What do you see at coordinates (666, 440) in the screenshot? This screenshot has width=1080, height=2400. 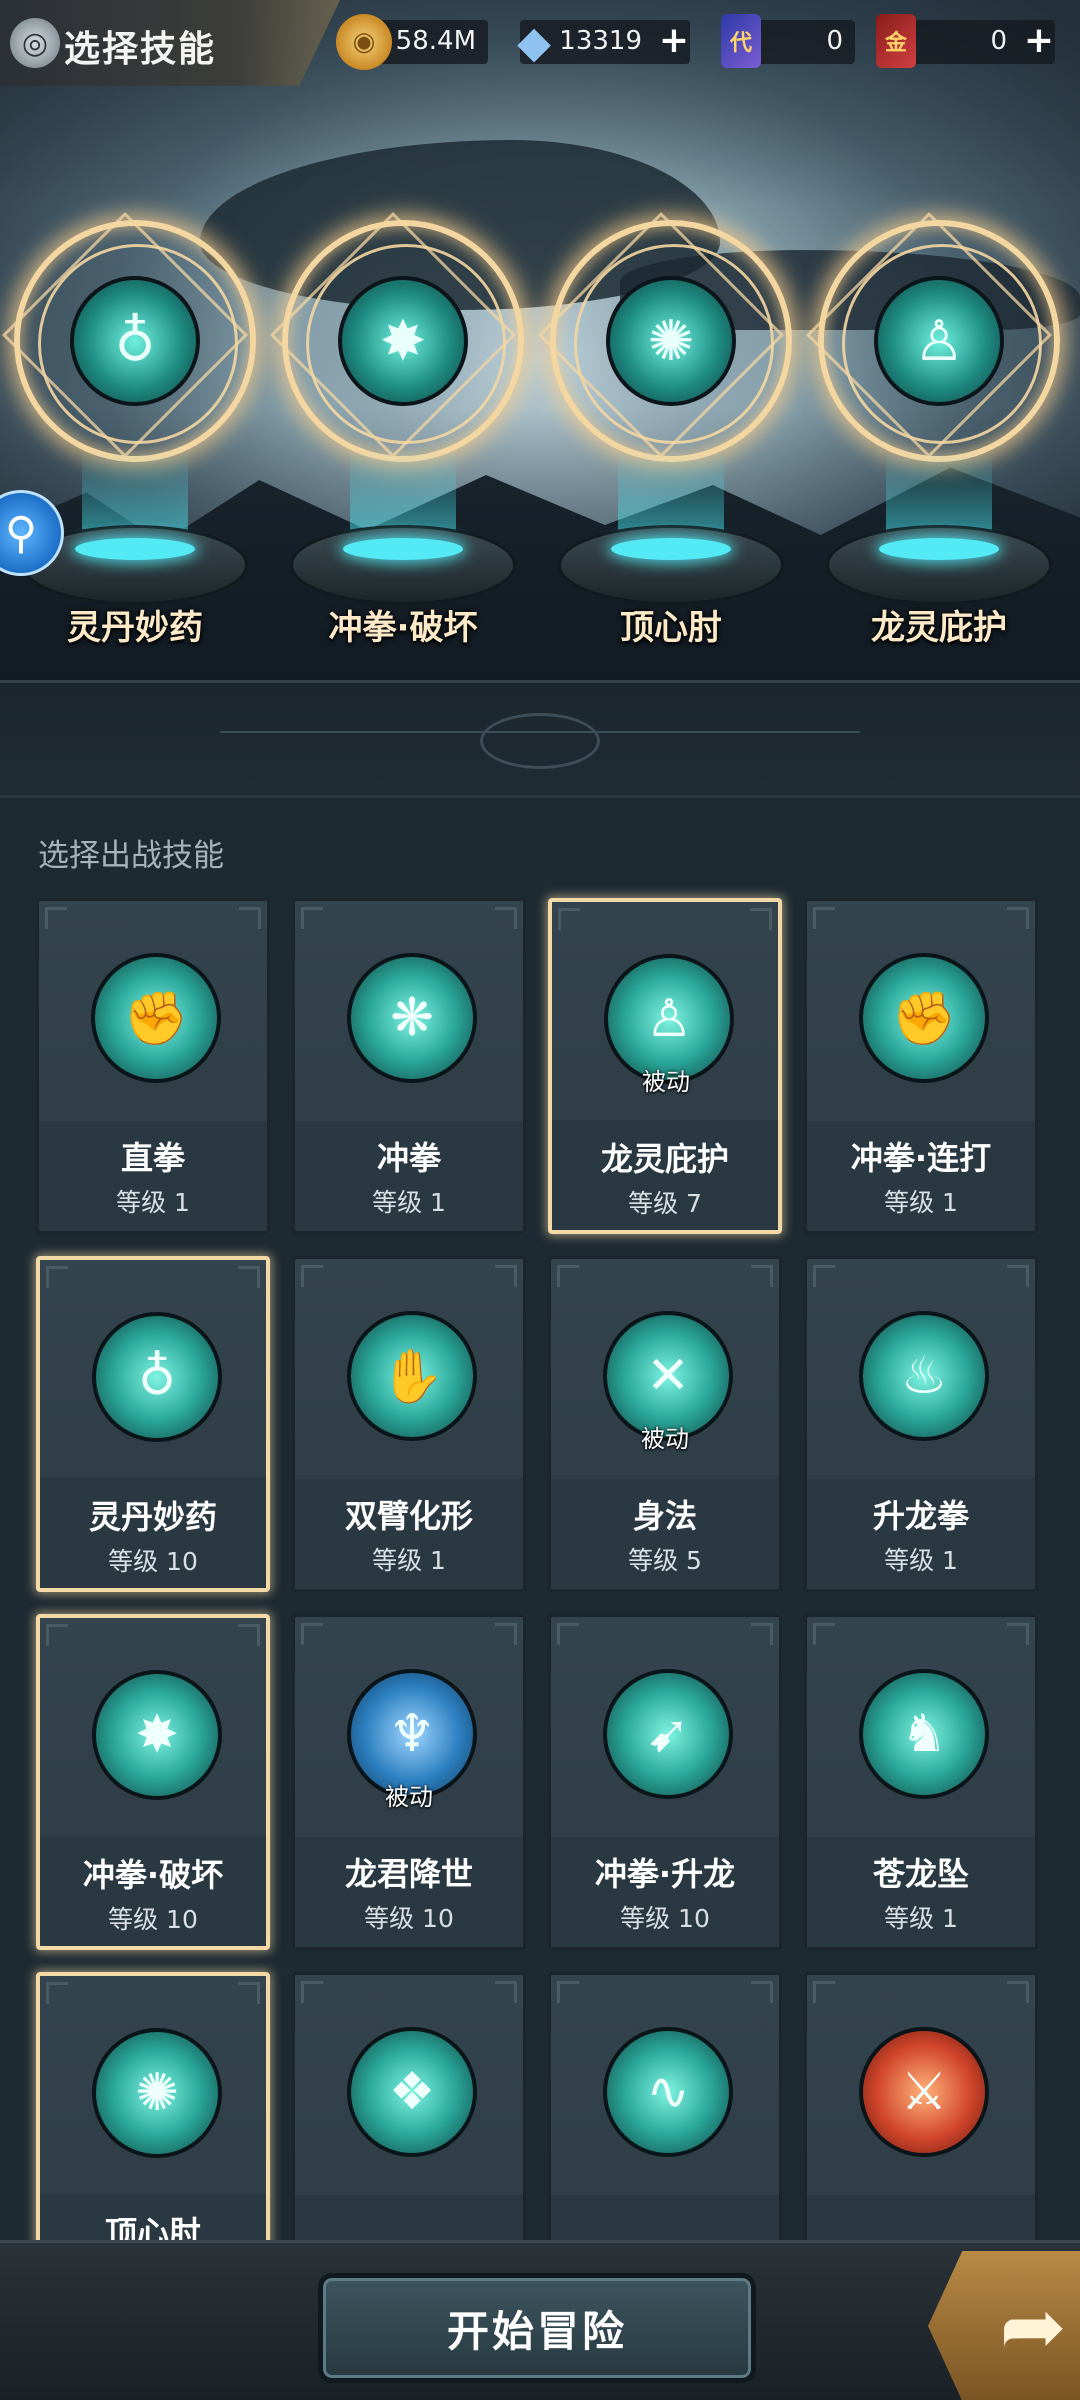 I see `equipped-slot-3: ✺ 顶心肘` at bounding box center [666, 440].